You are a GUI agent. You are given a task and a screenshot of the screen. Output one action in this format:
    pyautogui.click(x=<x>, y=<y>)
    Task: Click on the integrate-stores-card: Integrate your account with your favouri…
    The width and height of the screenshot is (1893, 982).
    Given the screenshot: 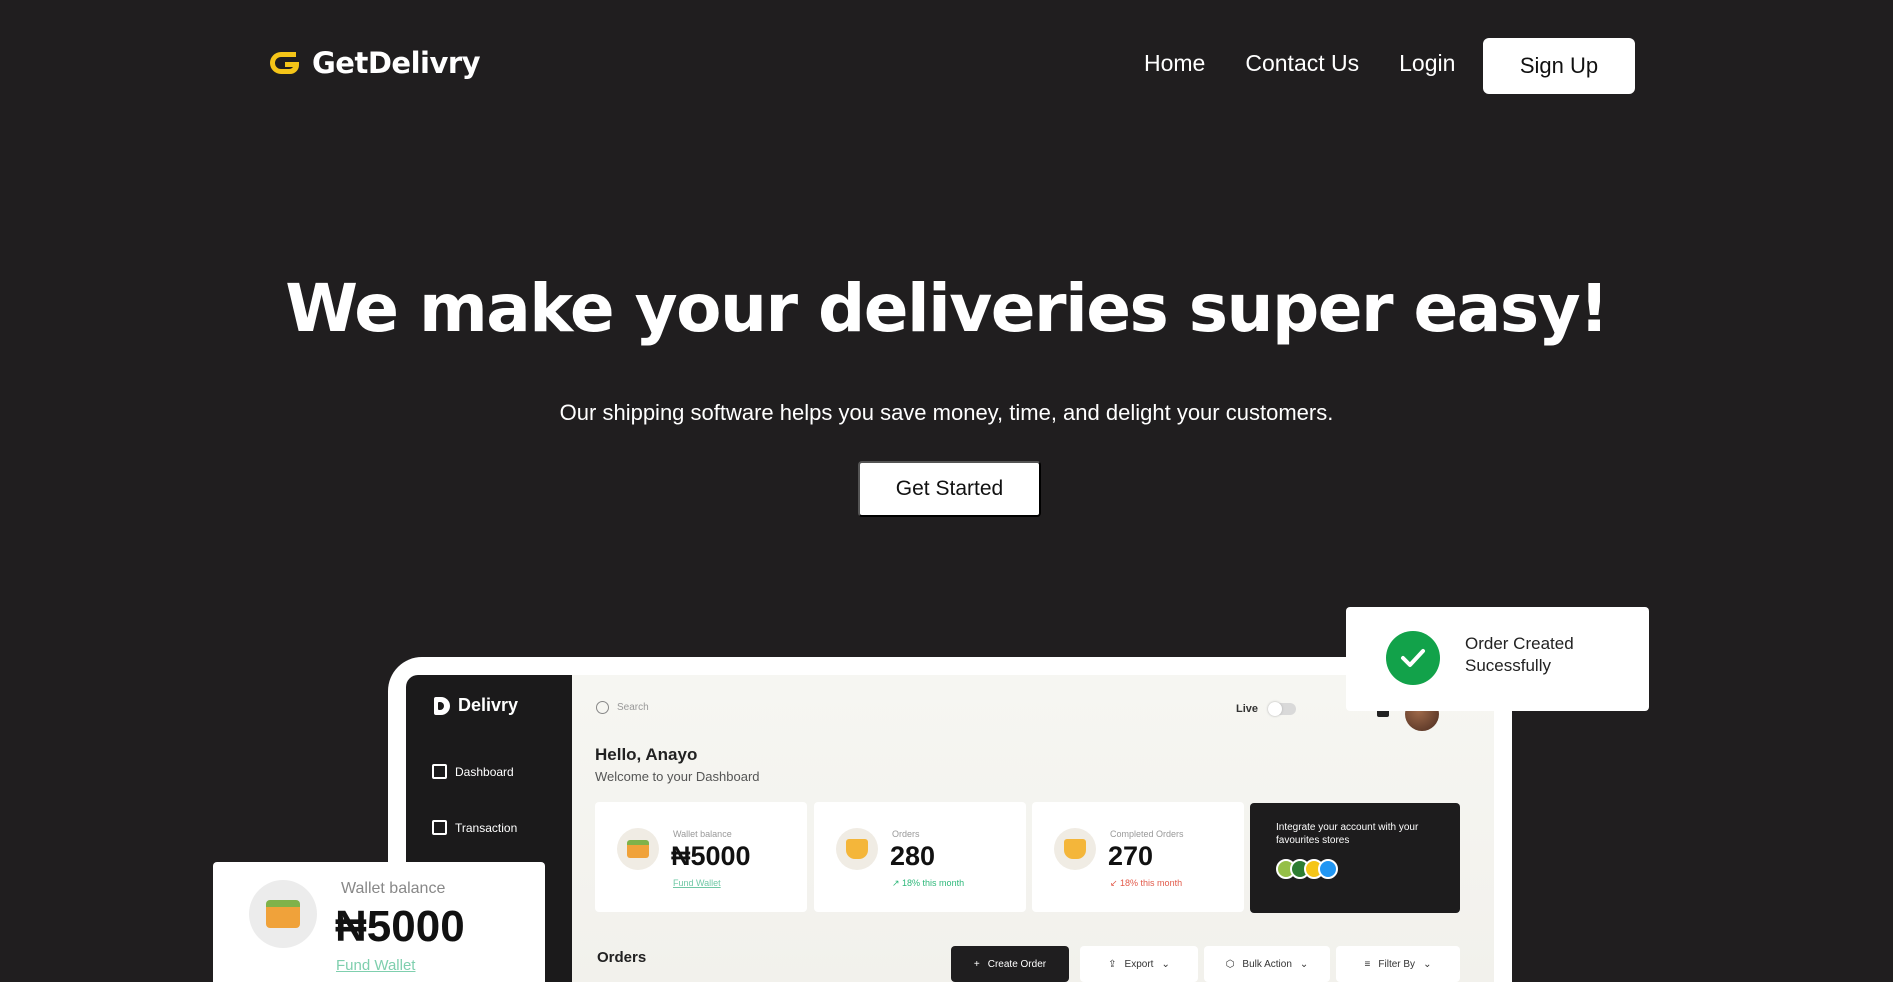 What is the action you would take?
    pyautogui.click(x=1355, y=858)
    